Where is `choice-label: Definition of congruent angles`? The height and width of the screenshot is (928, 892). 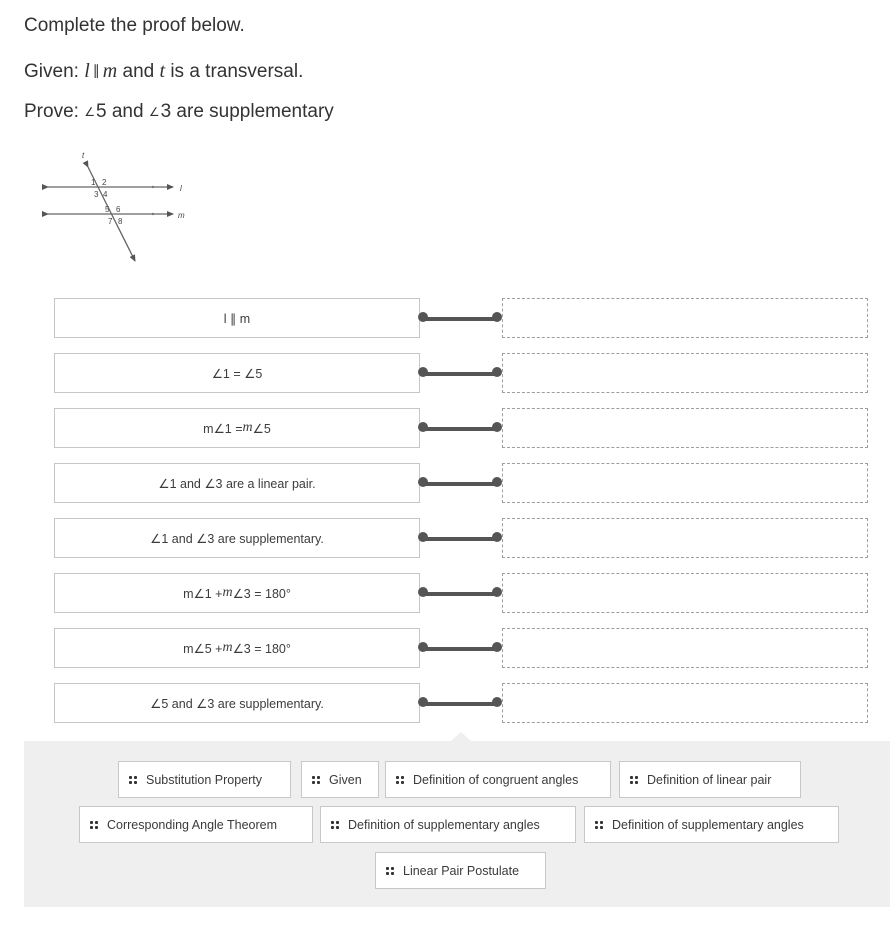
choice-label: Definition of congruent angles is located at coordinates (496, 779).